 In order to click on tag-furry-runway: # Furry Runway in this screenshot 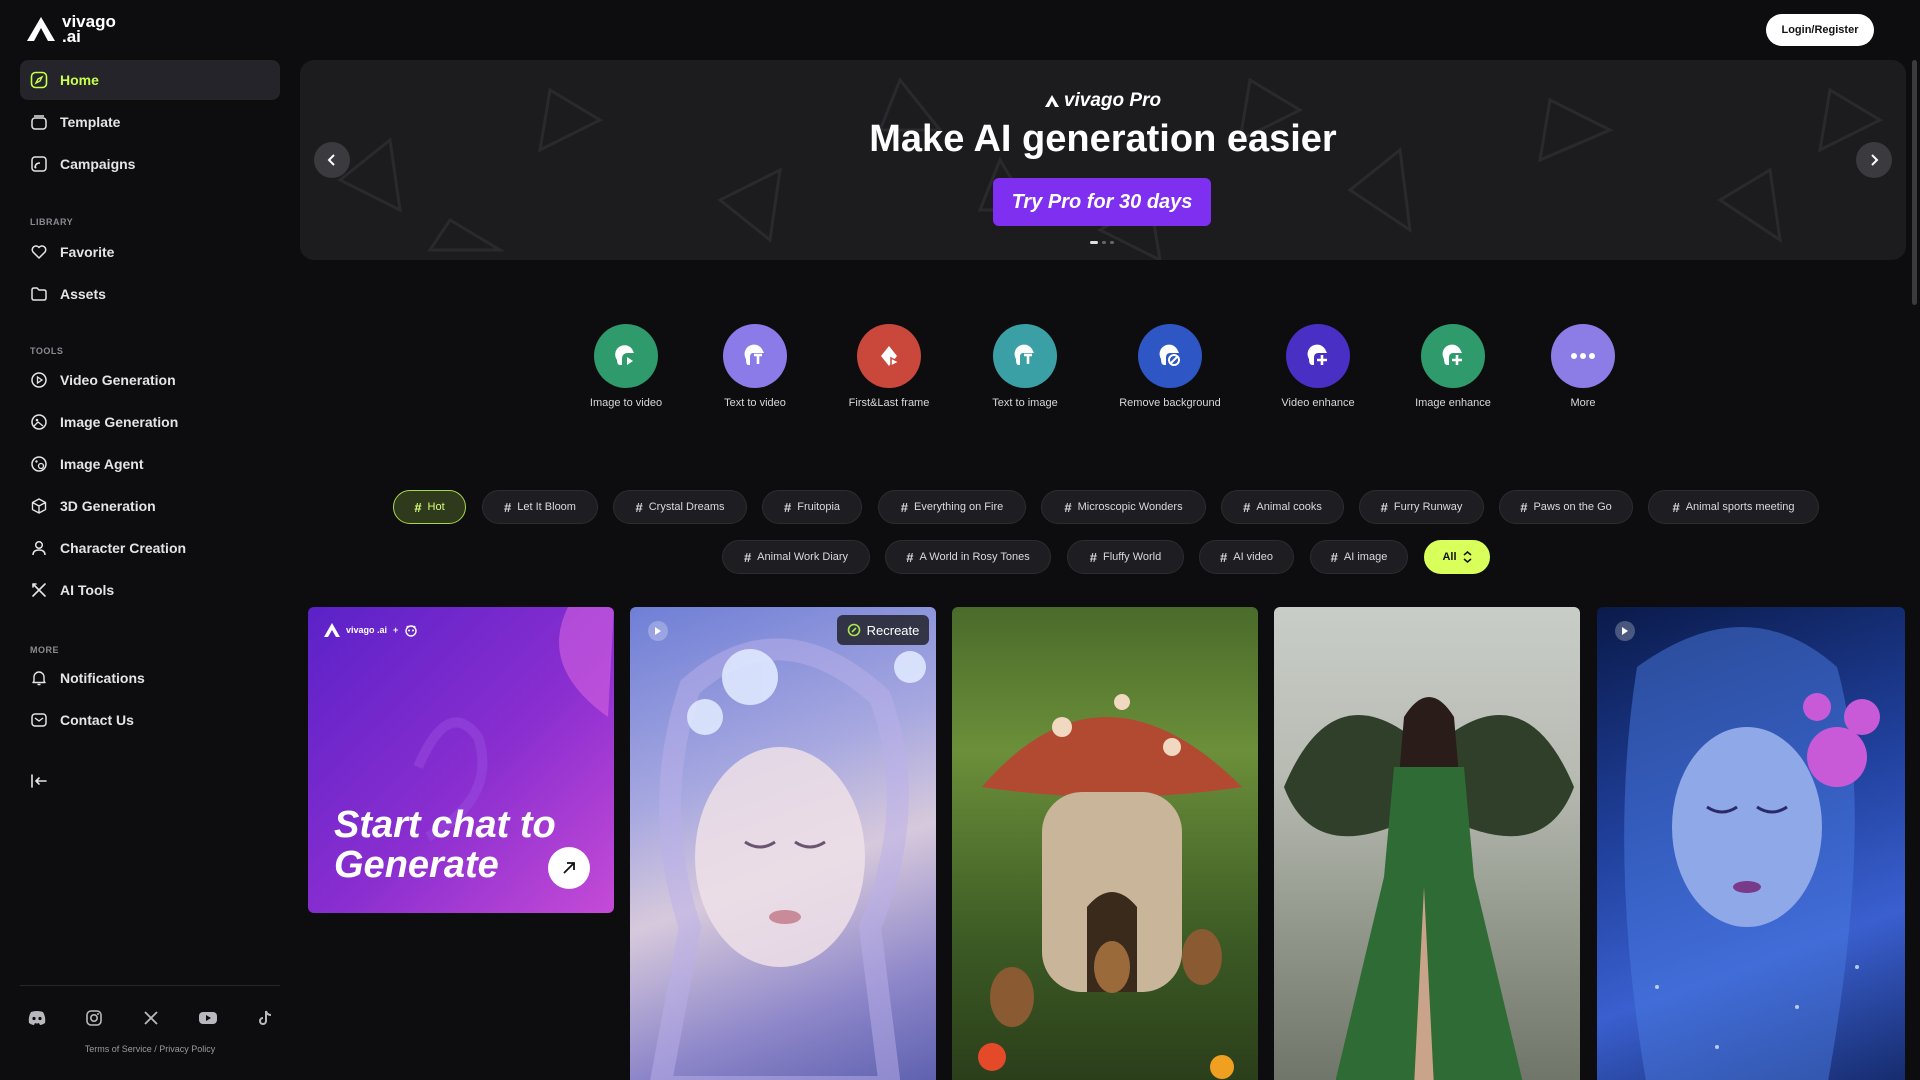, I will do `click(1421, 507)`.